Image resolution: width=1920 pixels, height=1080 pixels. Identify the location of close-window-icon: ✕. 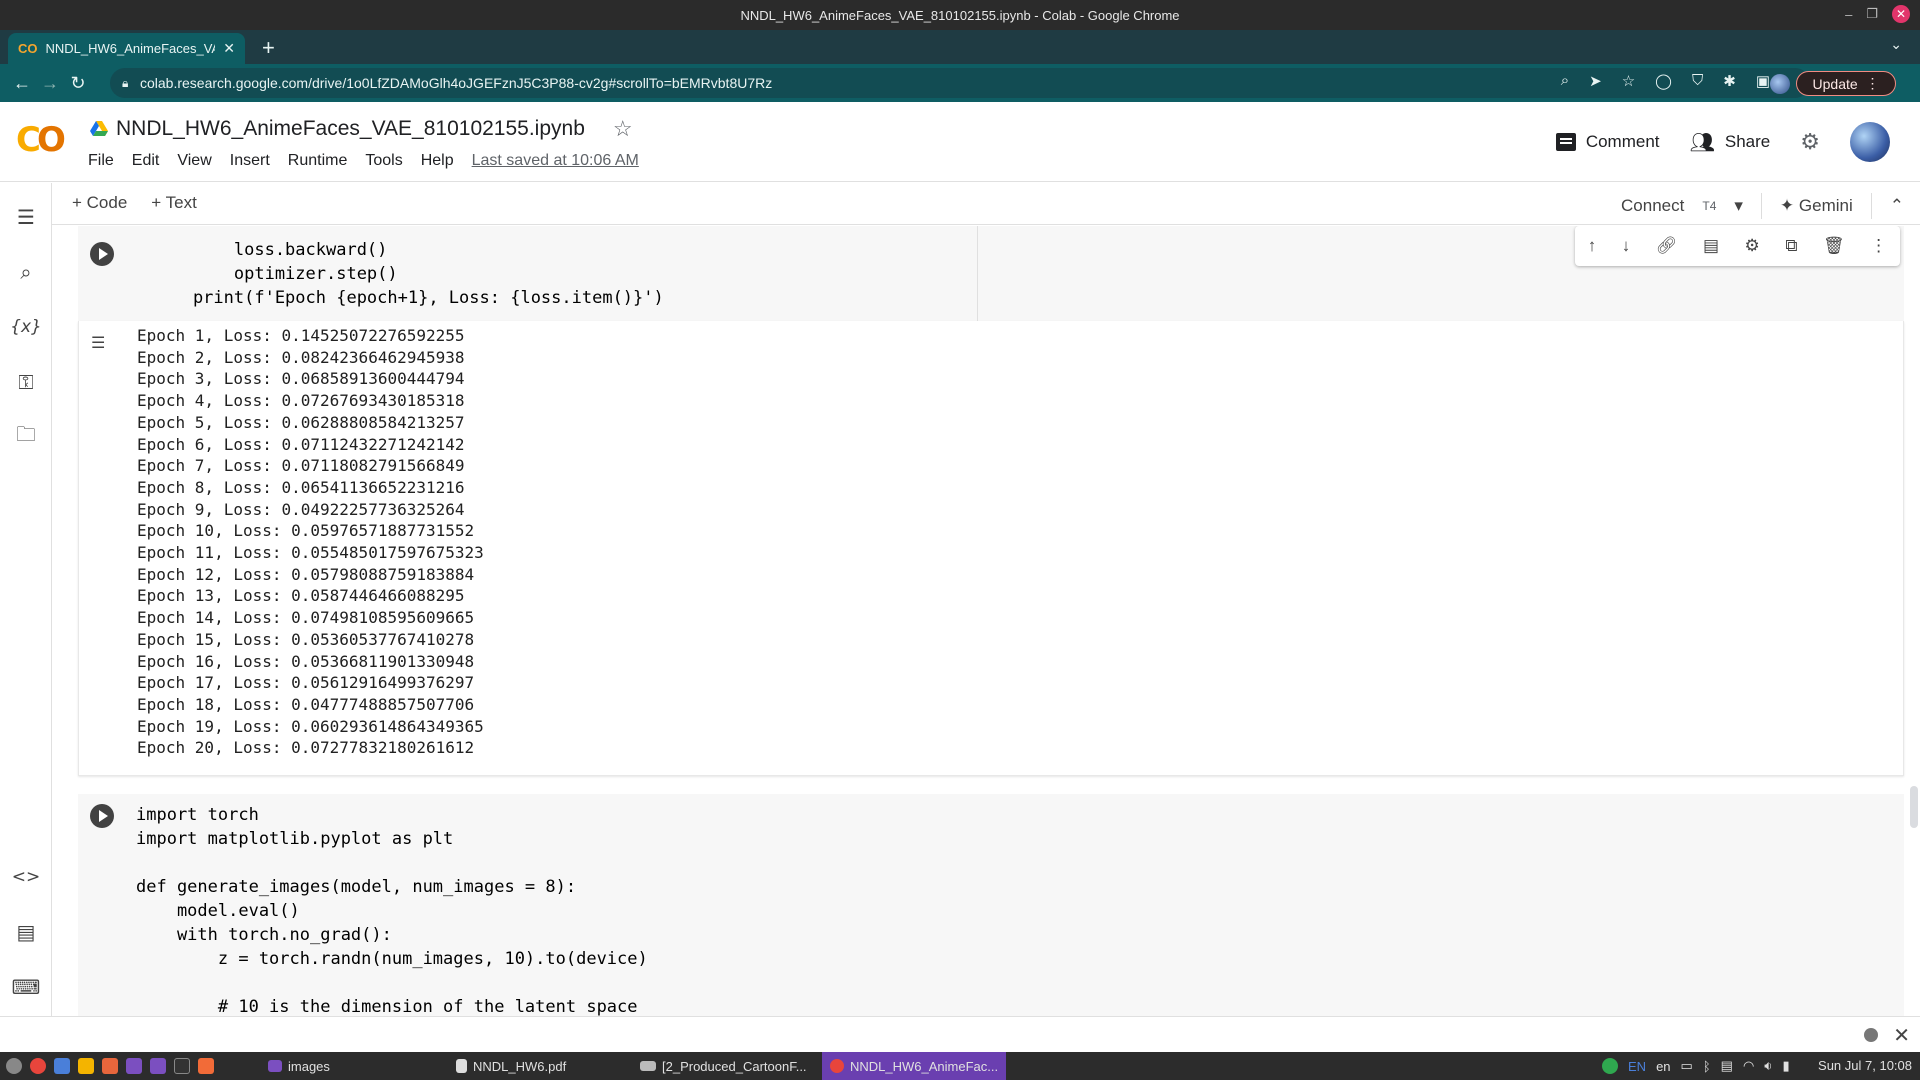
(1901, 14).